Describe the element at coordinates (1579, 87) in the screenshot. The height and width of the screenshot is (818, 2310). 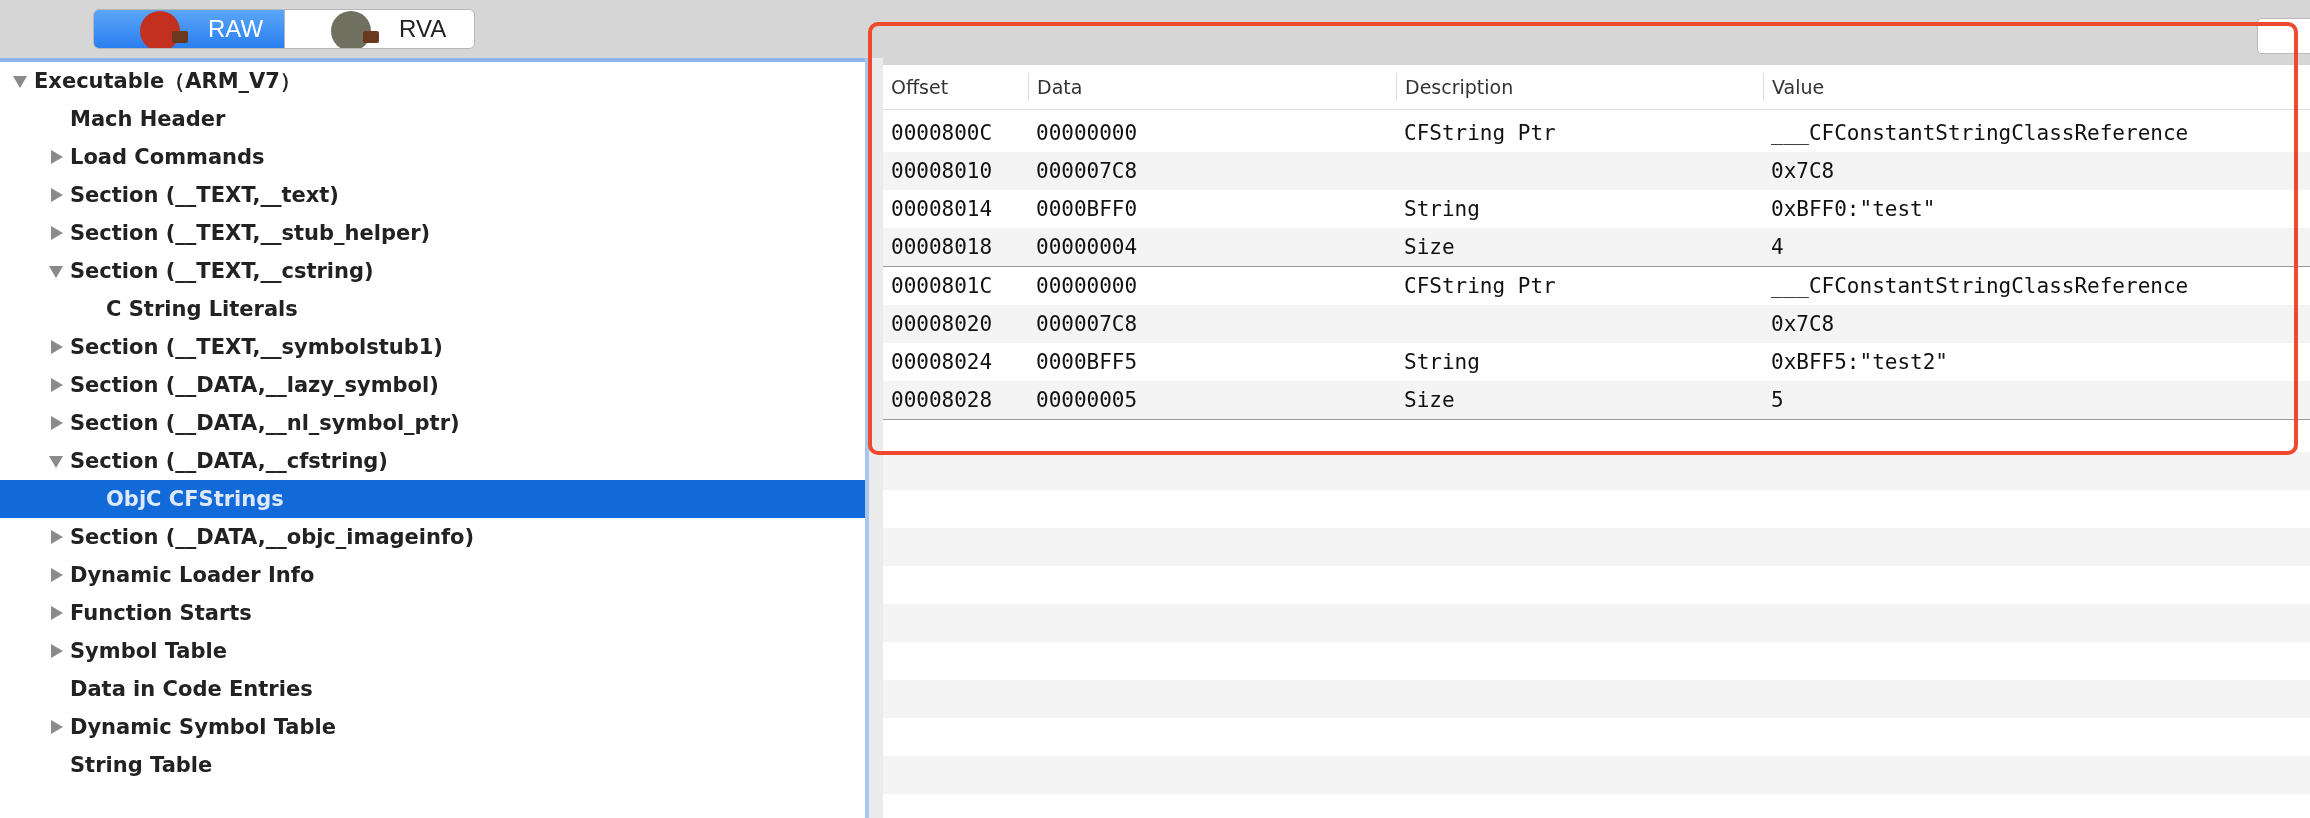
I see `column-header: Description` at that location.